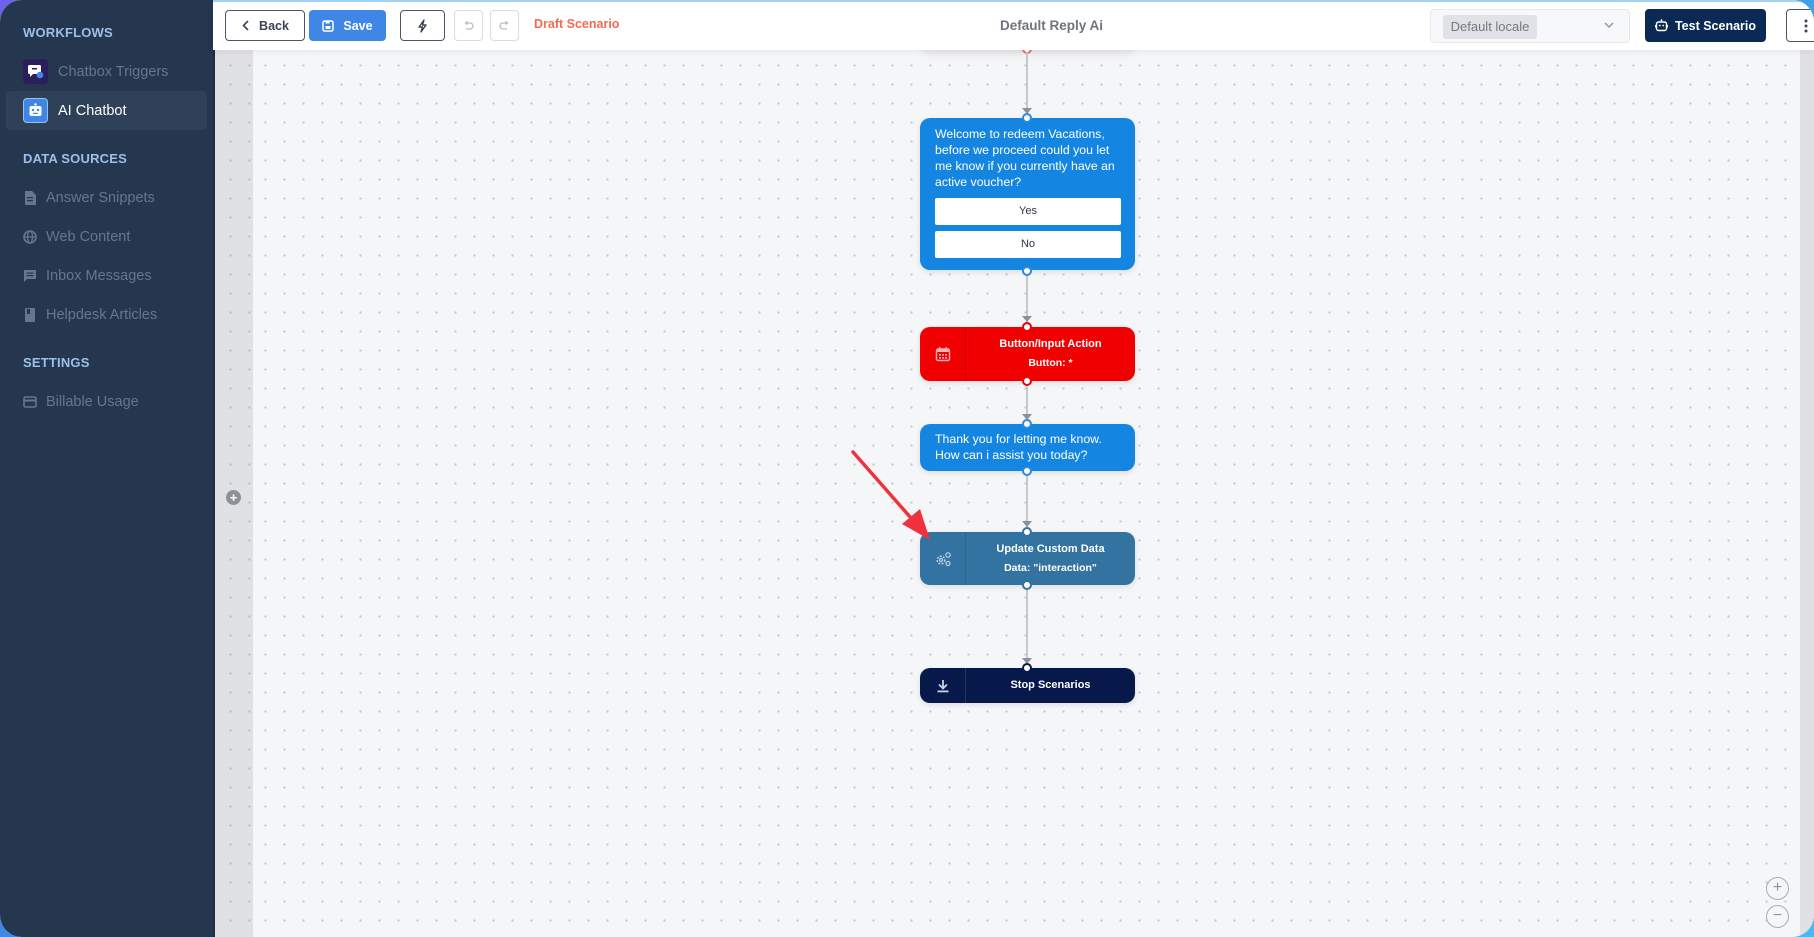  Describe the element at coordinates (100, 197) in the screenshot. I see `sidebar-item-label: Answer Snippets` at that location.